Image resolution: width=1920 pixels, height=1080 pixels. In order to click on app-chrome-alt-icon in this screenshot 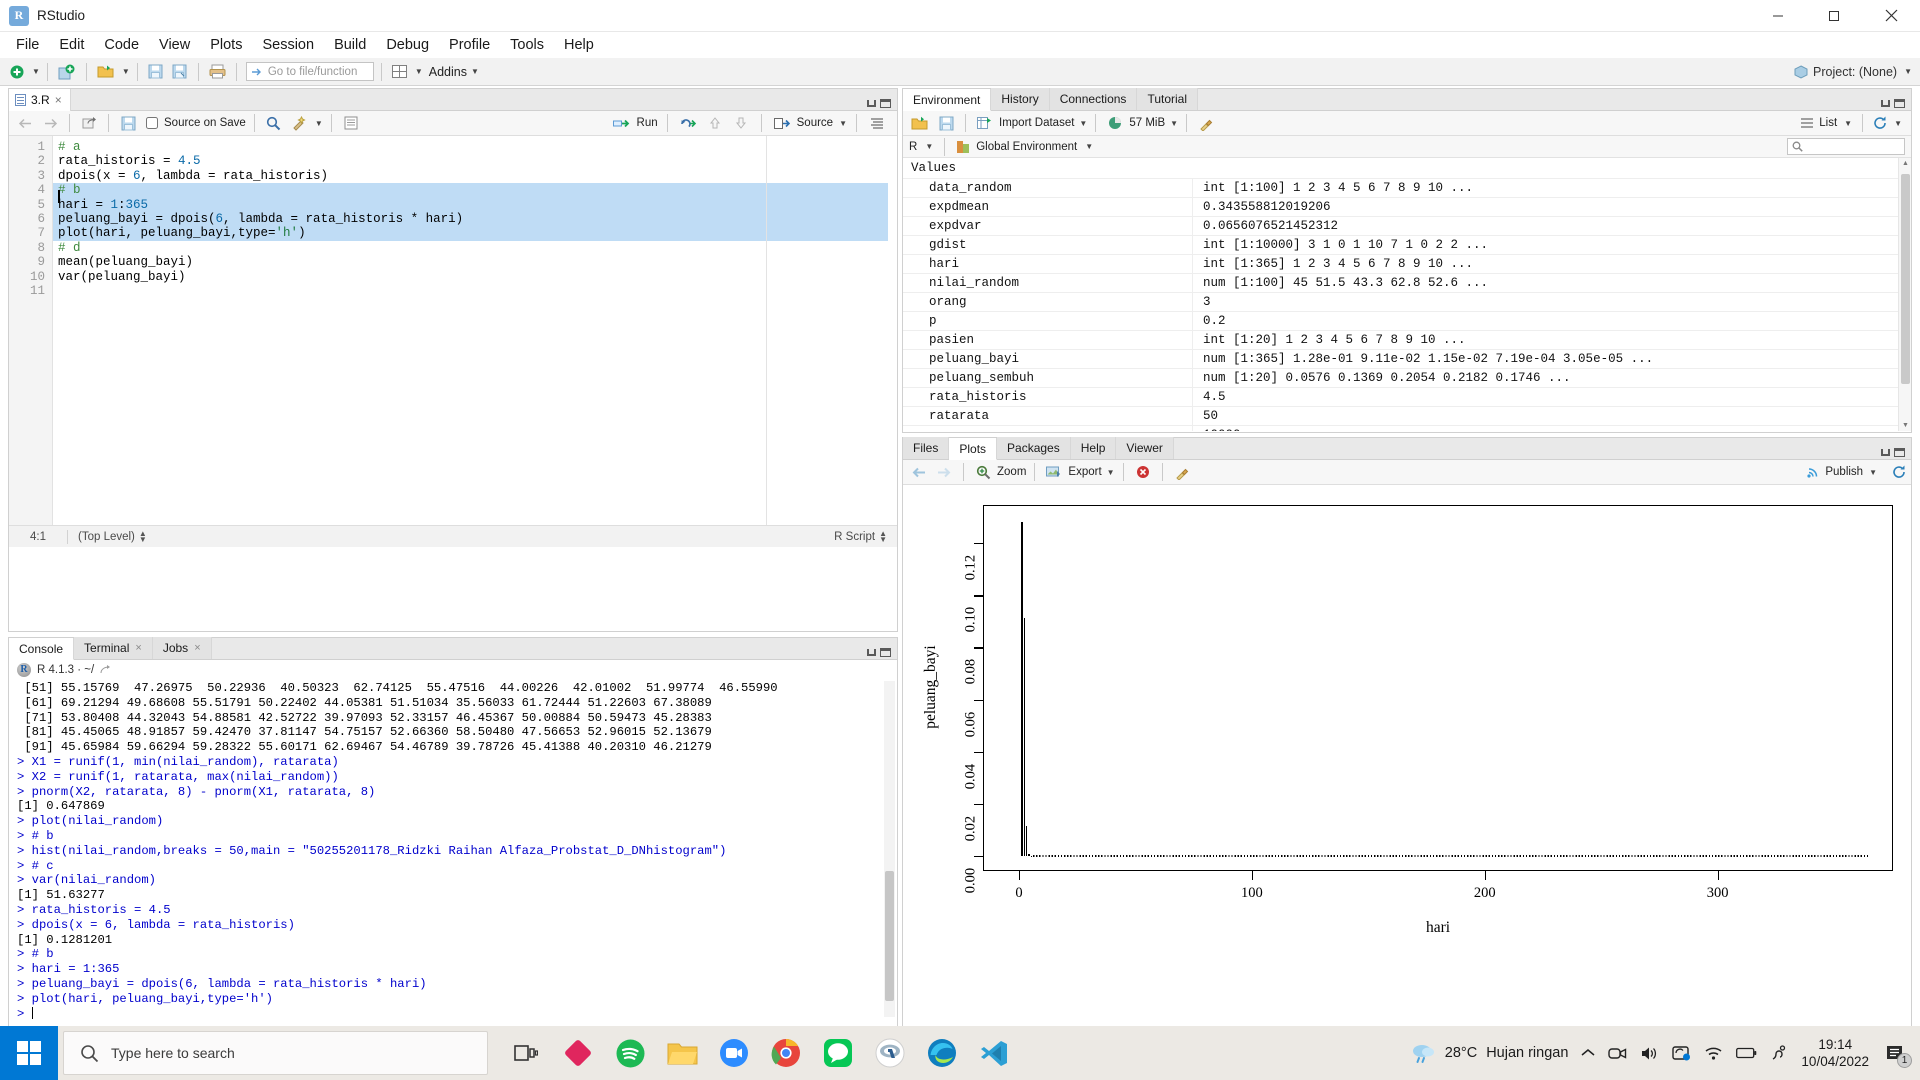, I will do `click(786, 1053)`.